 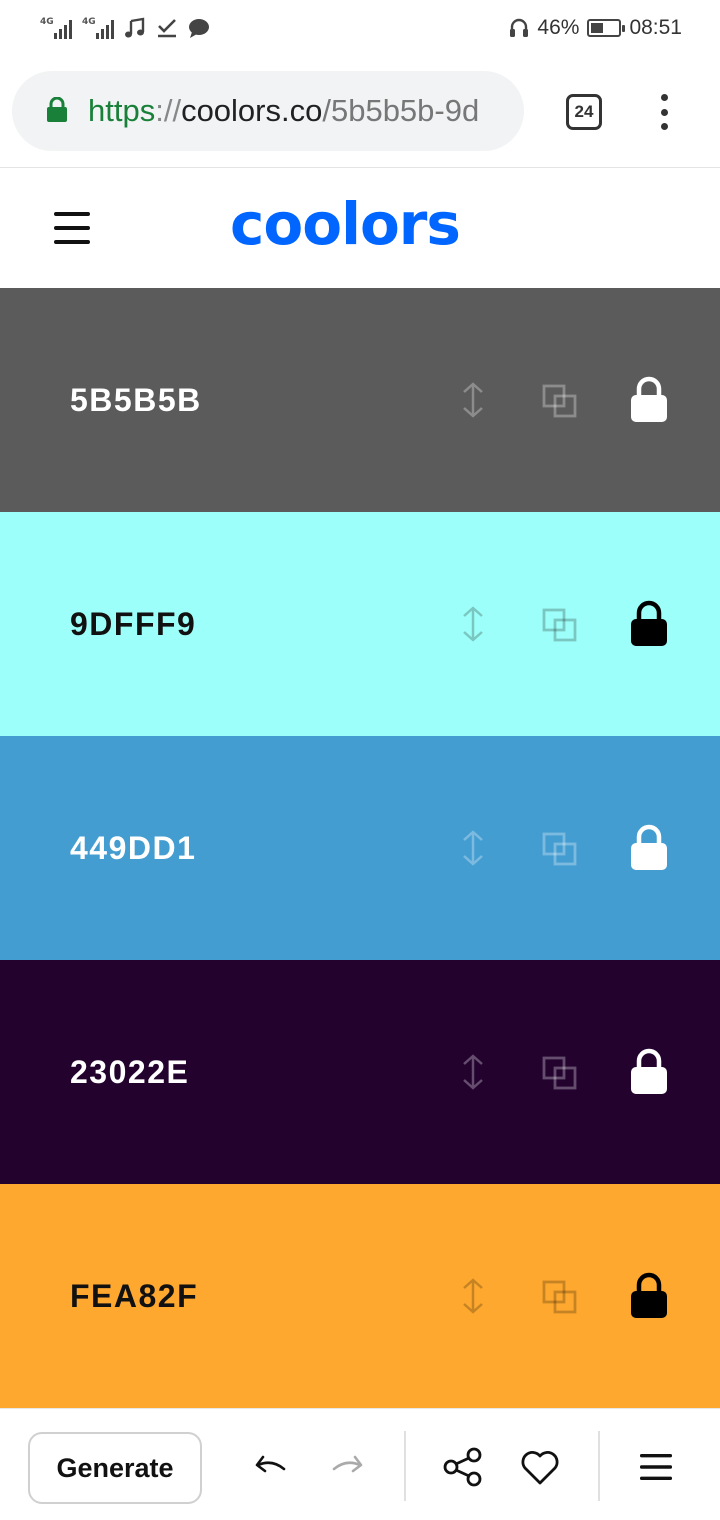 What do you see at coordinates (463, 1467) in the screenshot?
I see `share-icon` at bounding box center [463, 1467].